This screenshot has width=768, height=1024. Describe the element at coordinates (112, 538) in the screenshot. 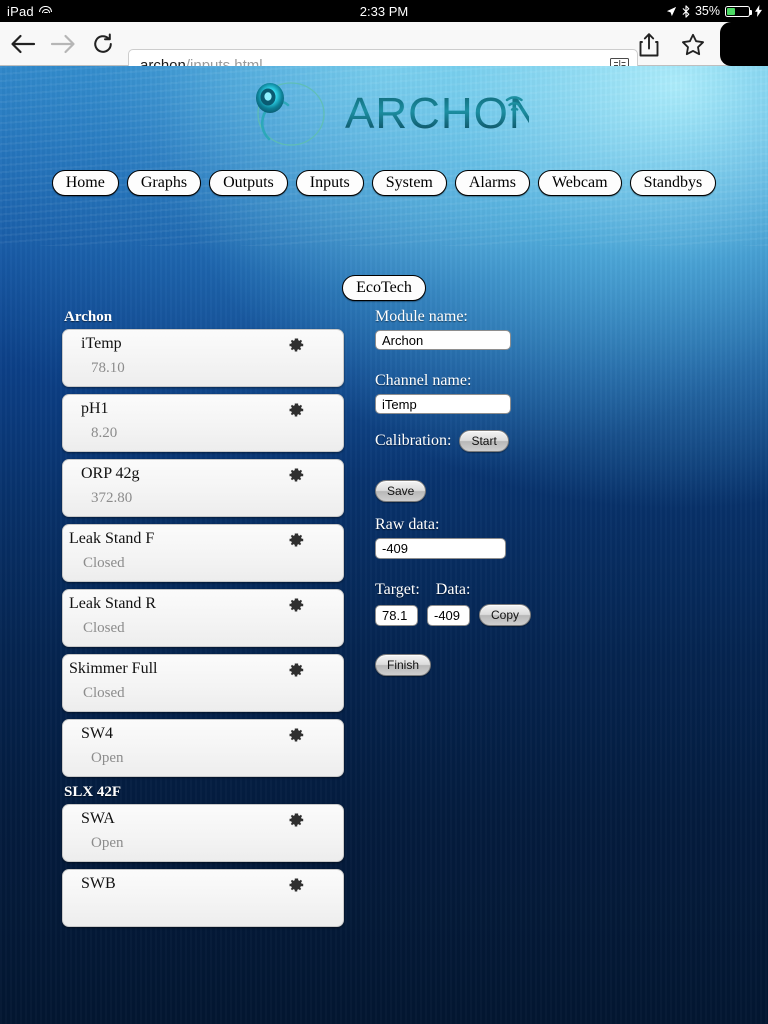

I see `channel-name: Leak Stand F` at that location.